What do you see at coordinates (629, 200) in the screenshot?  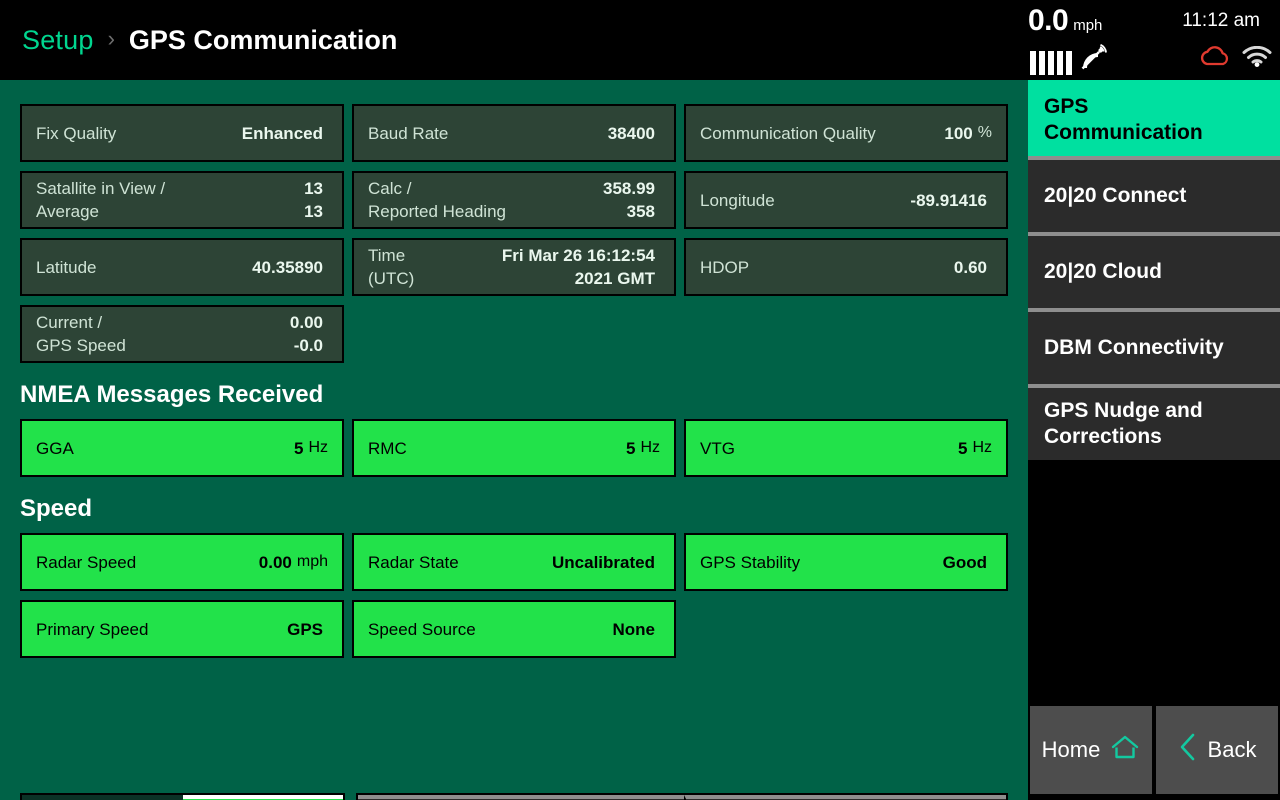 I see `card-value: 358.99 358` at bounding box center [629, 200].